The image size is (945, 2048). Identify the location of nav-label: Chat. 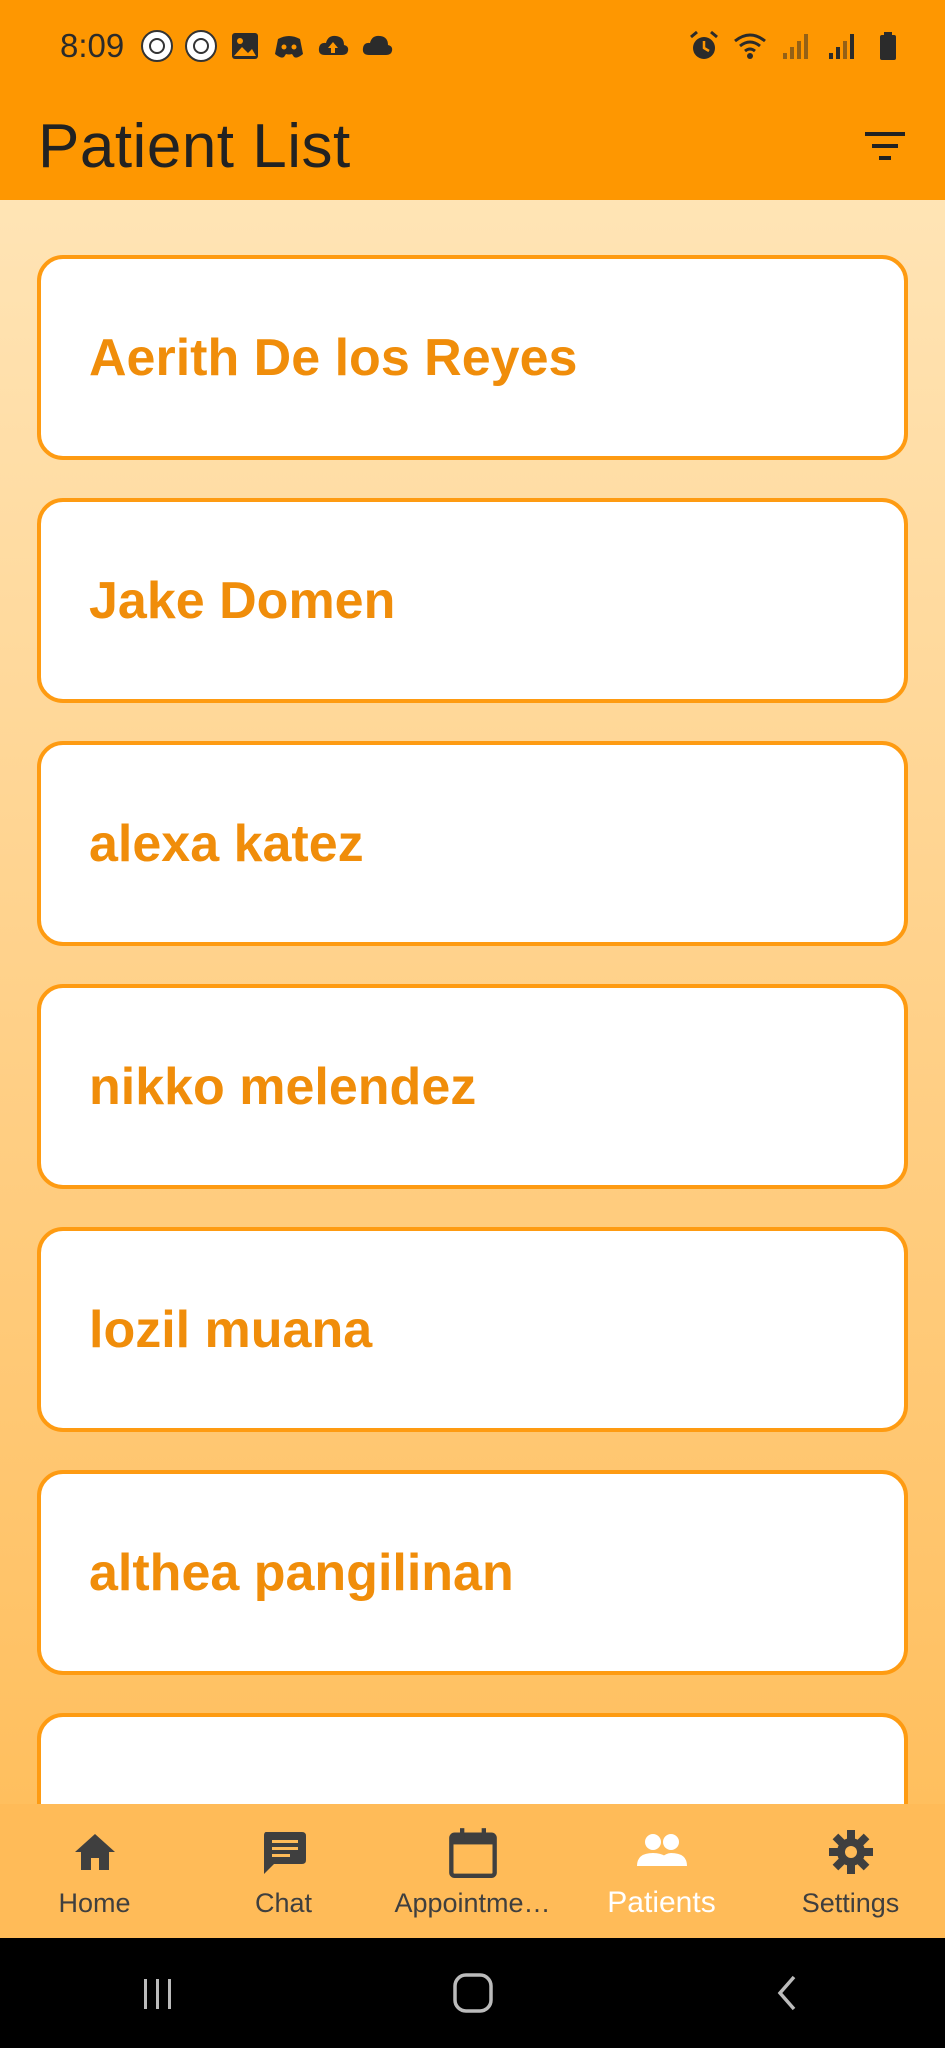
(283, 1902).